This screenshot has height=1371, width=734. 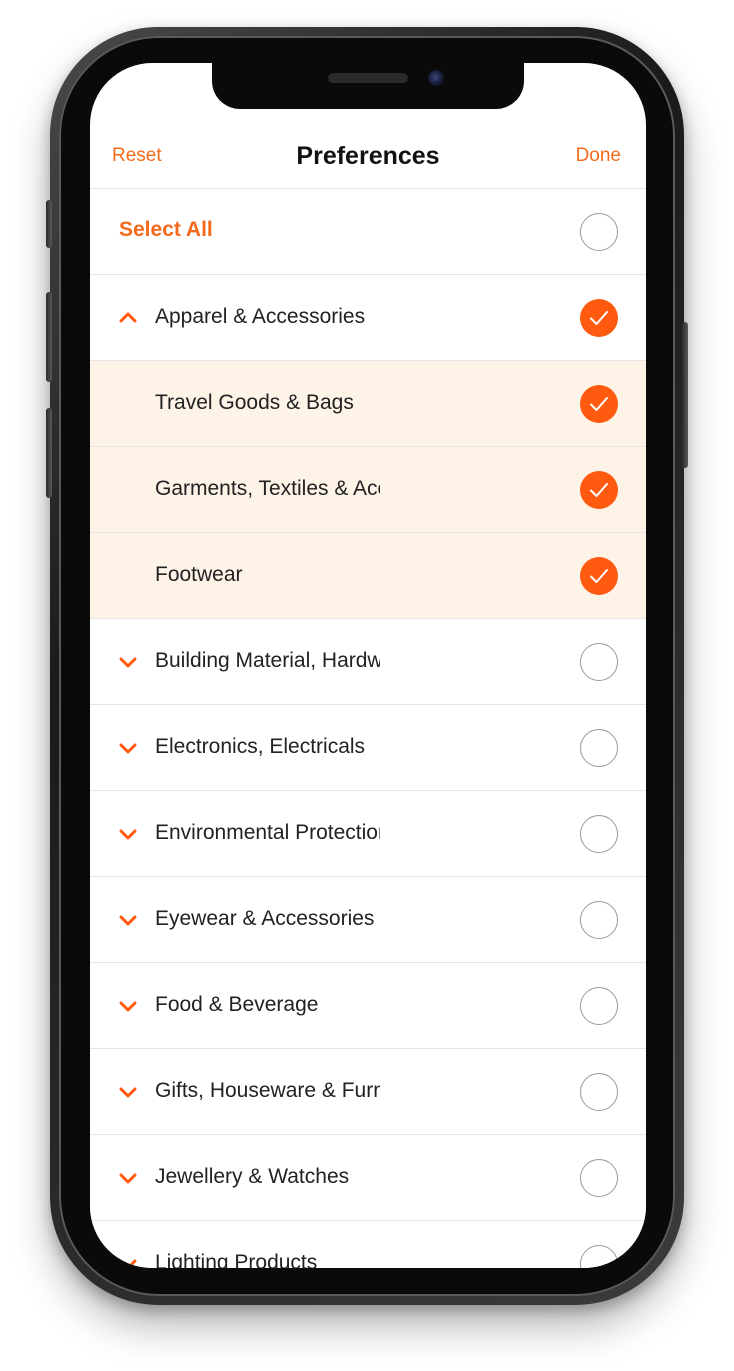 I want to click on category-label: Building Material, Hardware, so click(x=267, y=660).